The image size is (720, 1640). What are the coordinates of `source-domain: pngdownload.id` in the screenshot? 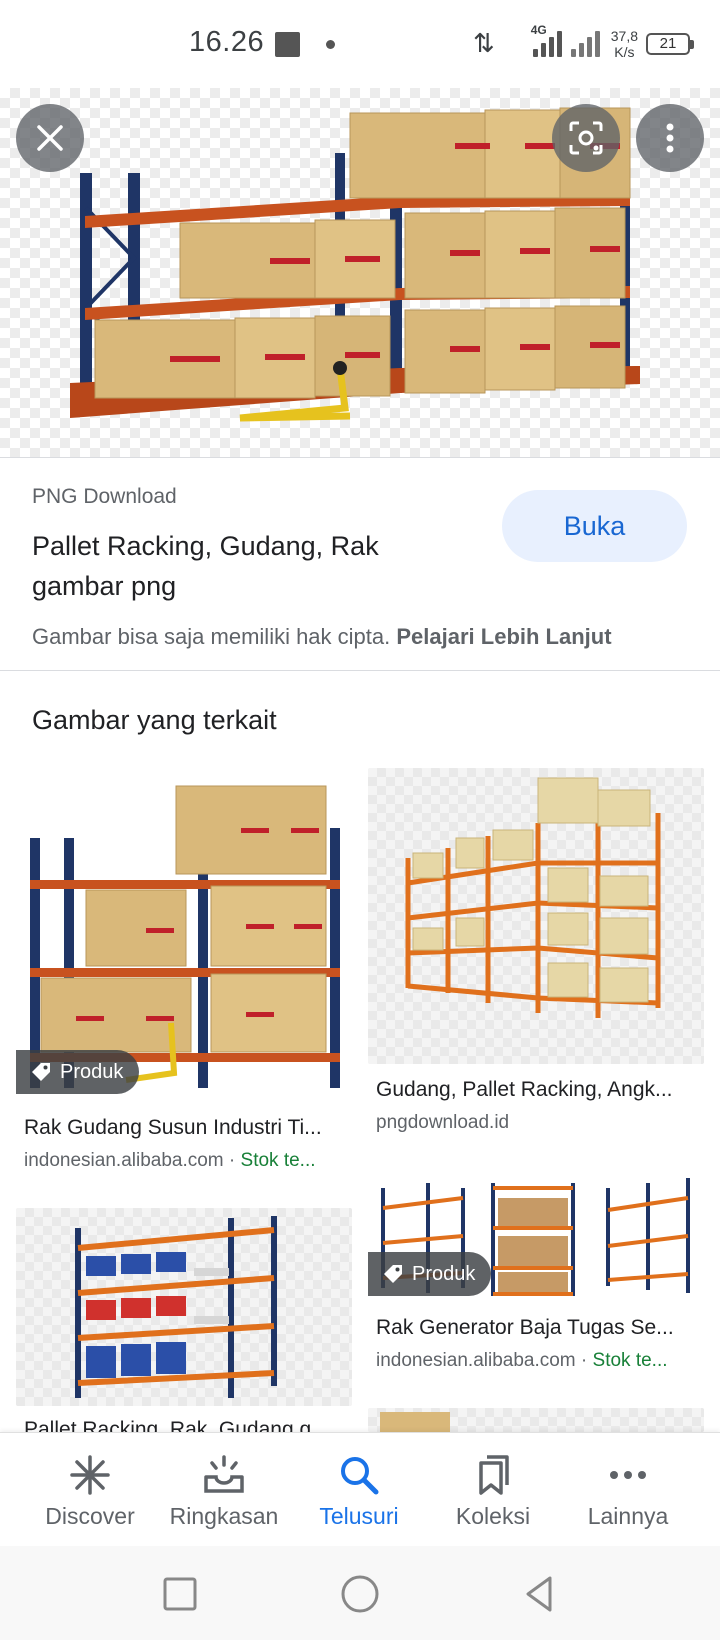 It's located at (443, 1122).